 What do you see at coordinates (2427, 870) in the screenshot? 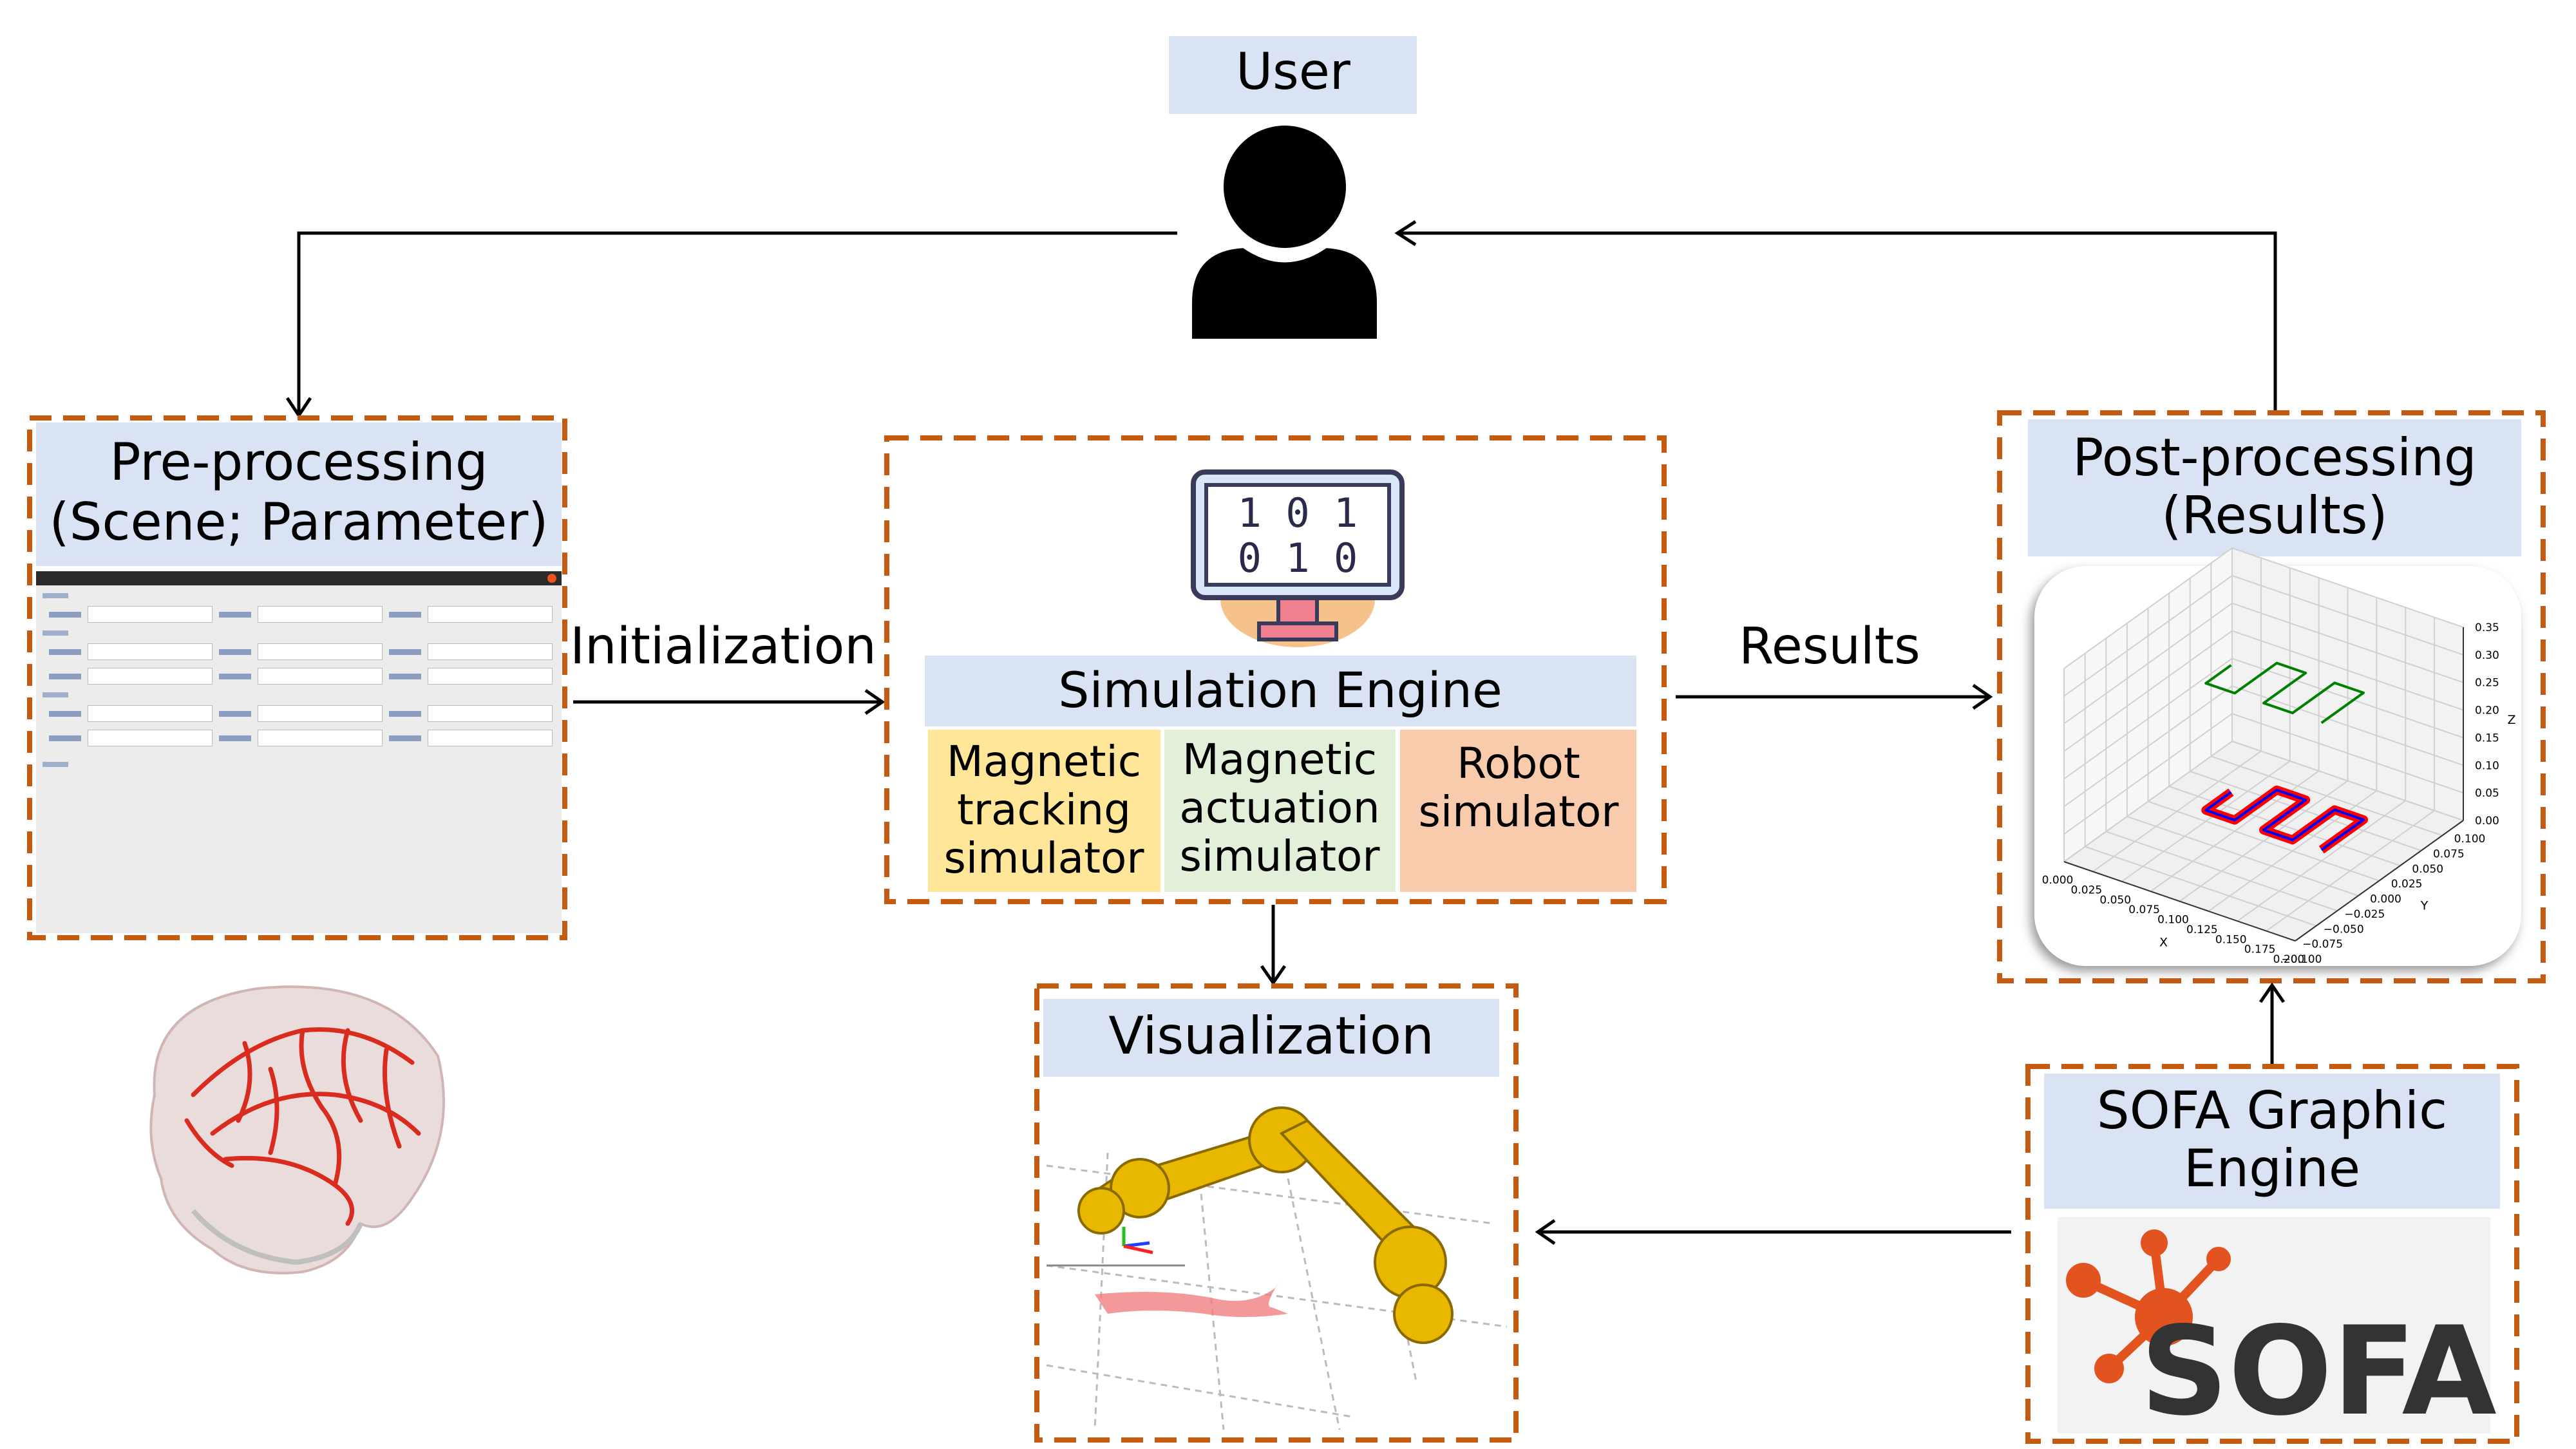
I see `y-tick-label: 0.050` at bounding box center [2427, 870].